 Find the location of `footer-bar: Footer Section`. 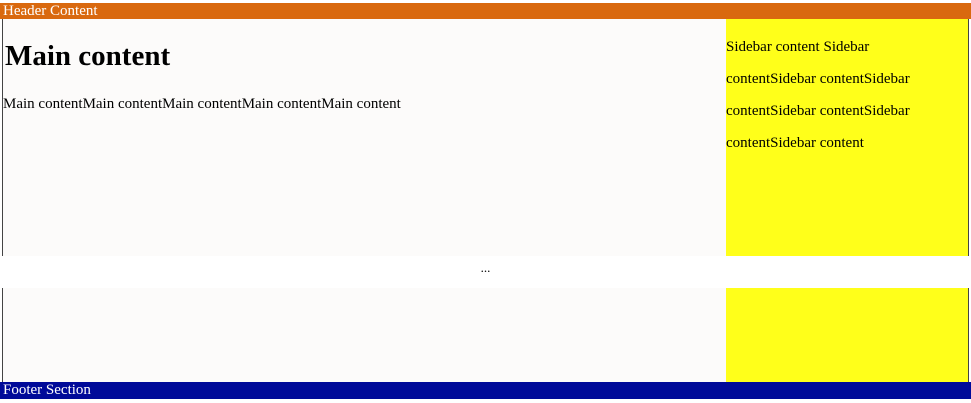

footer-bar: Footer Section is located at coordinates (485, 390).